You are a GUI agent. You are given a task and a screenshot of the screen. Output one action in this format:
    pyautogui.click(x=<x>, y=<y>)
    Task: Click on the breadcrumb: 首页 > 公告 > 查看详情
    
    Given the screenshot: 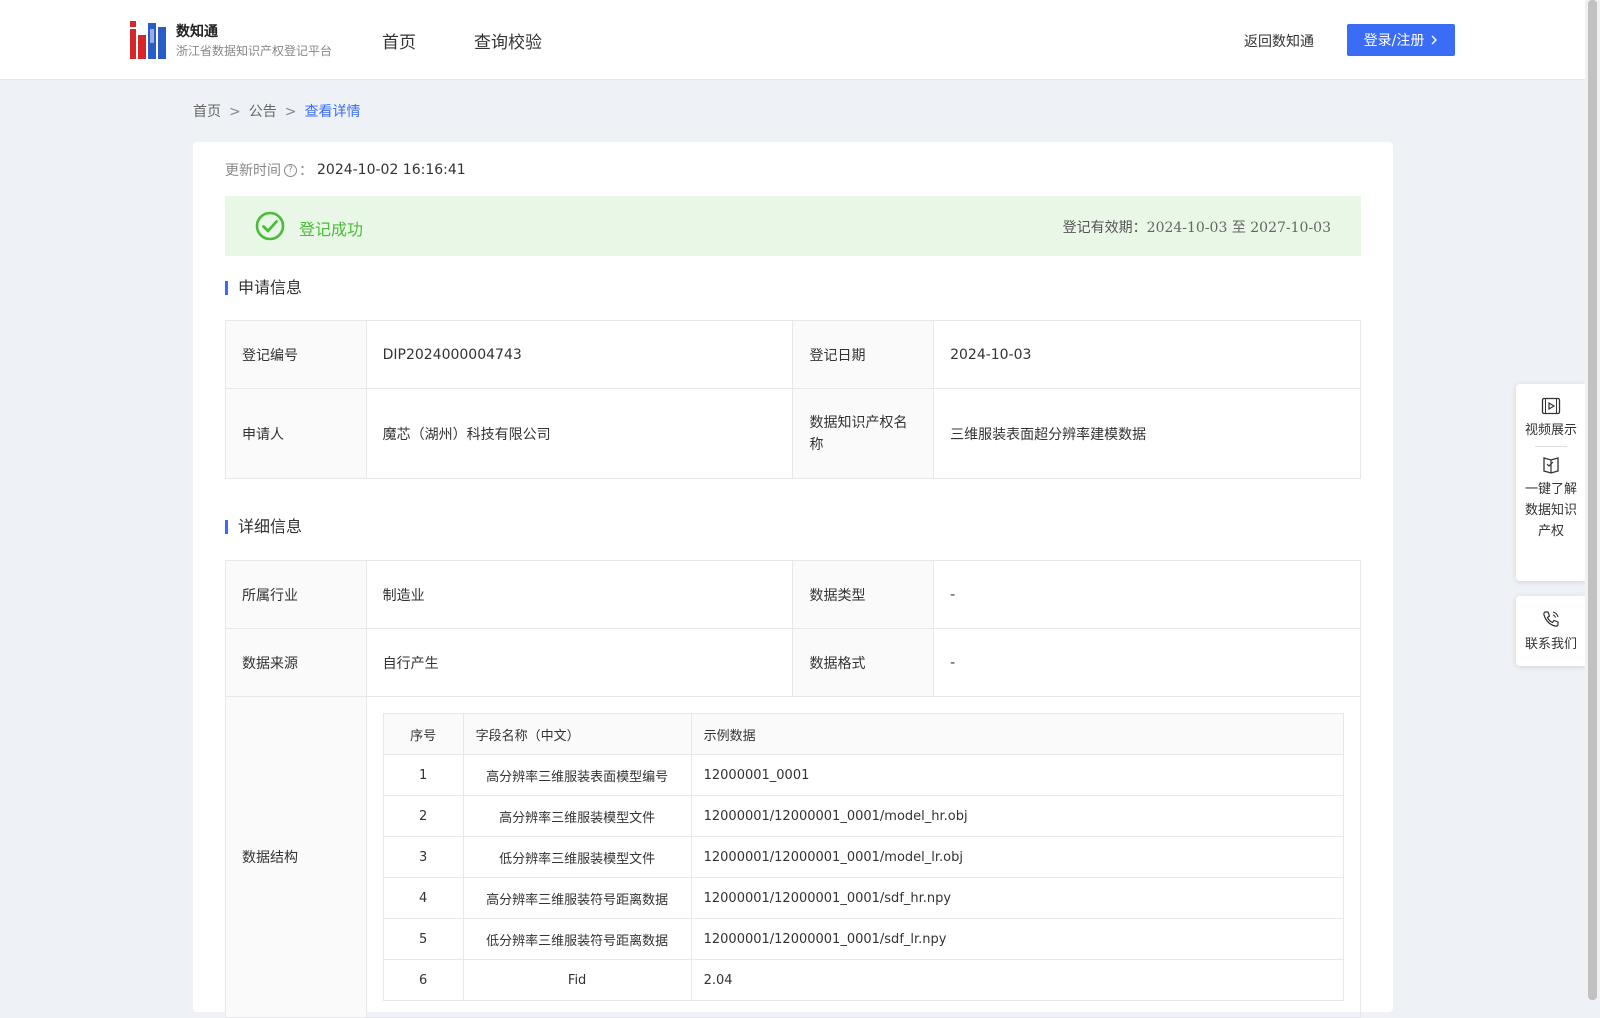 What is the action you would take?
    pyautogui.click(x=276, y=111)
    